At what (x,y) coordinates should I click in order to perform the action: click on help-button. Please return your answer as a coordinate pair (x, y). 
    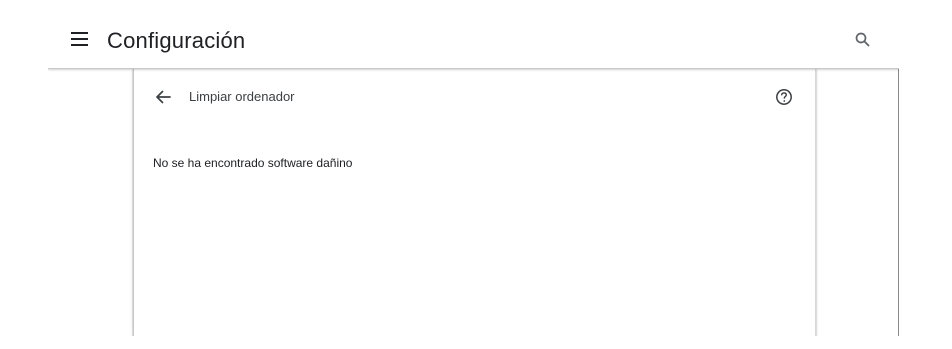
    Looking at the image, I should click on (784, 97).